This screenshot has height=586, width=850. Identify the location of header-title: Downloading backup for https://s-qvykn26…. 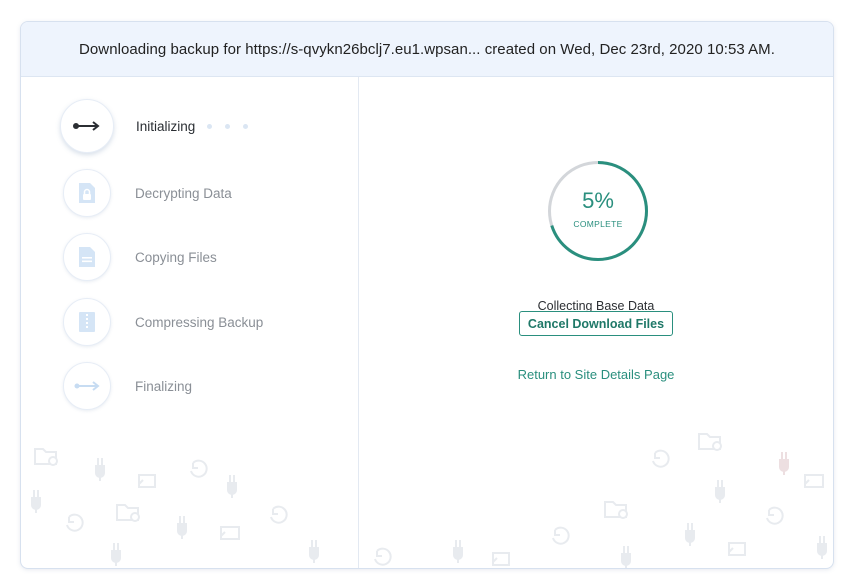
(427, 49).